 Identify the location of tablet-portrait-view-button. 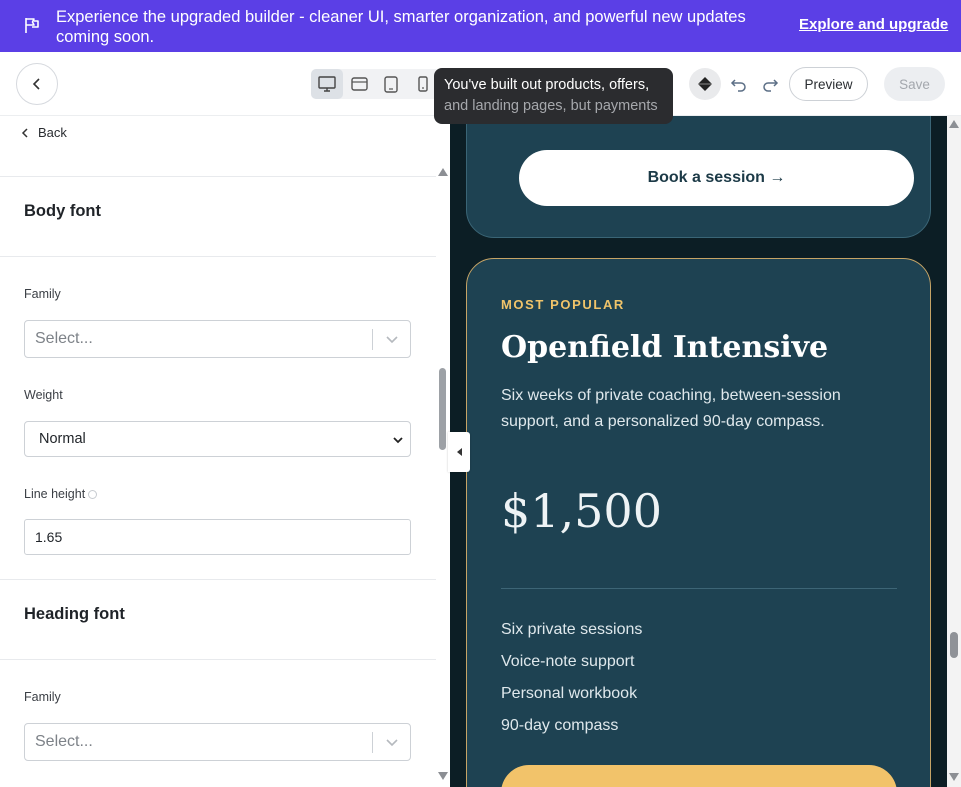
(391, 84).